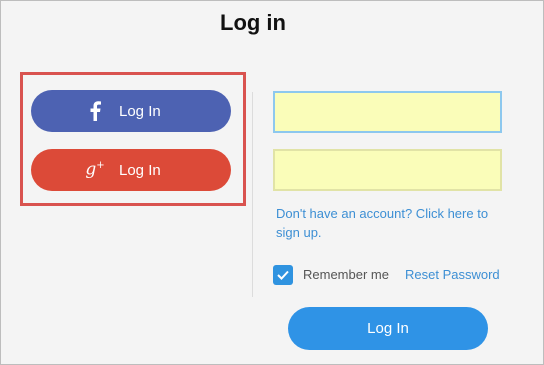  Describe the element at coordinates (387, 112) in the screenshot. I see `username-field` at that location.